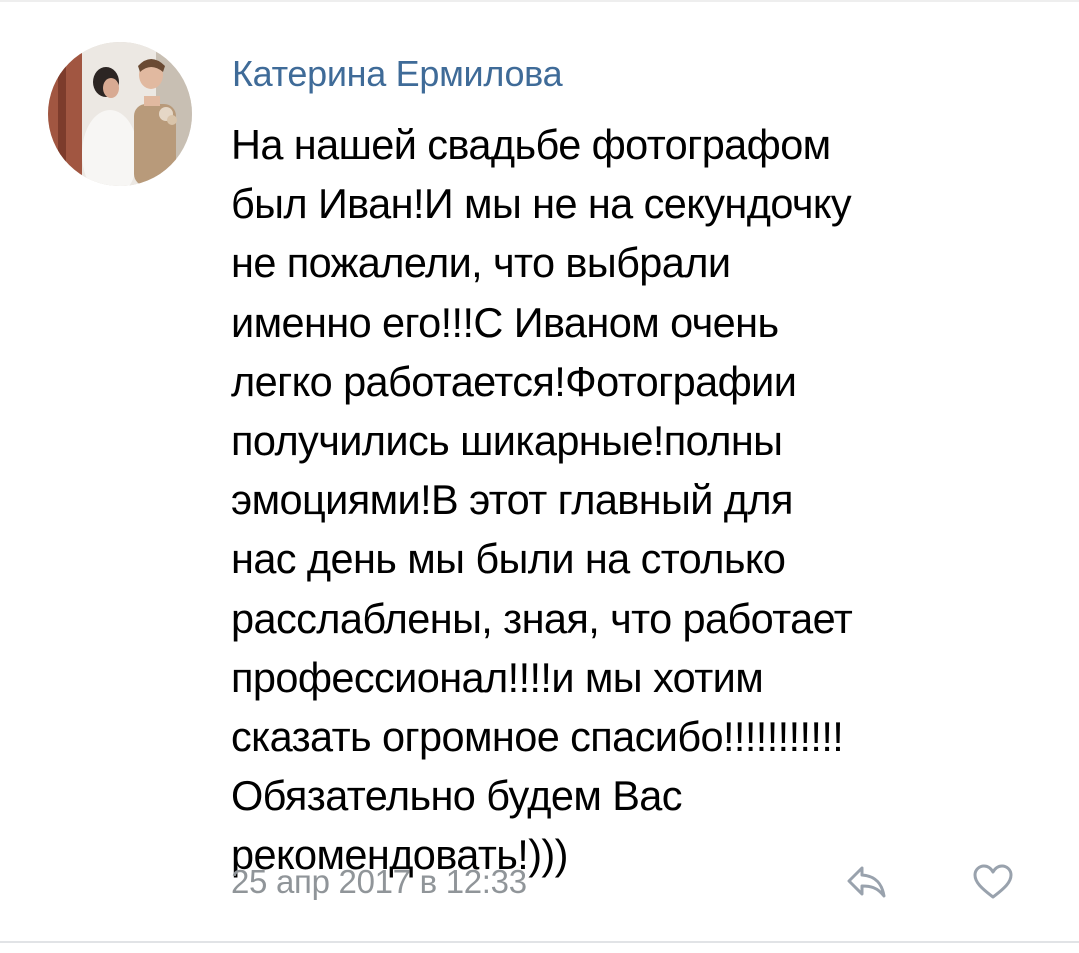 This screenshot has width=1079, height=953. What do you see at coordinates (541, 204) in the screenshot?
I see `comment-text-line: был Иван!И мы не на секундочку` at bounding box center [541, 204].